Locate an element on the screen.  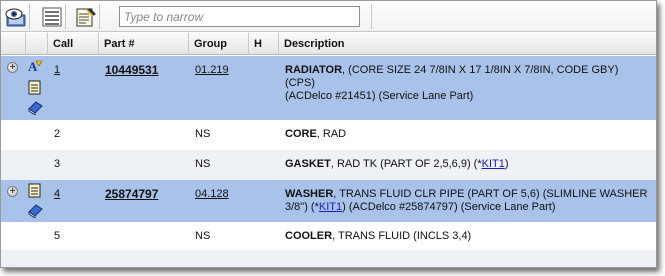
header-h: H is located at coordinates (263, 44).